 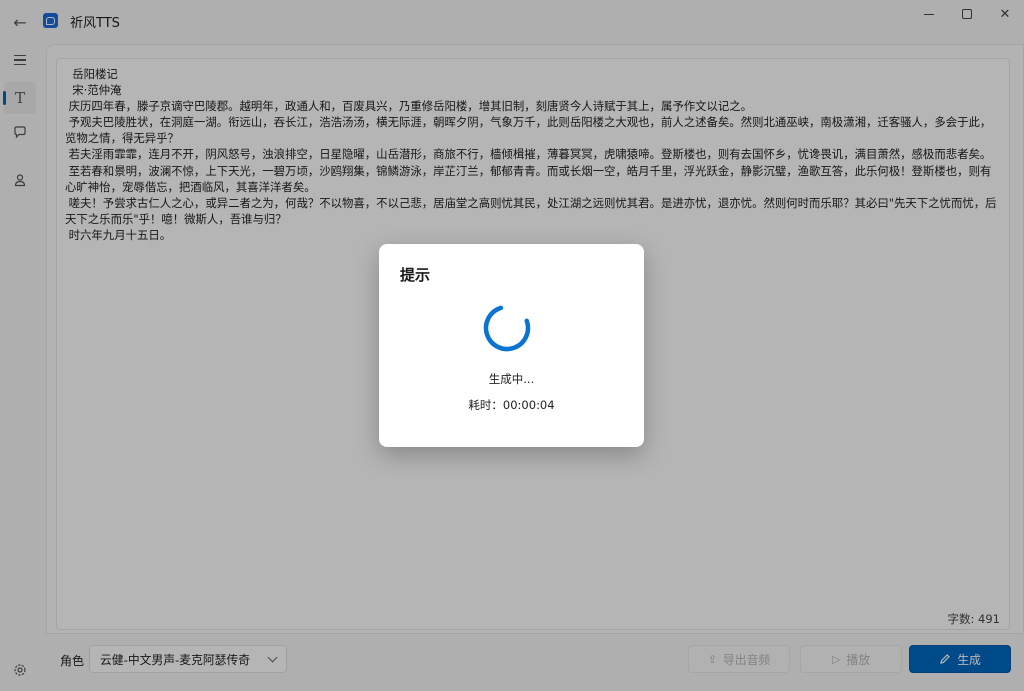 I want to click on dialog-elapsed-time: 耗时：00:00:04, so click(x=511, y=405).